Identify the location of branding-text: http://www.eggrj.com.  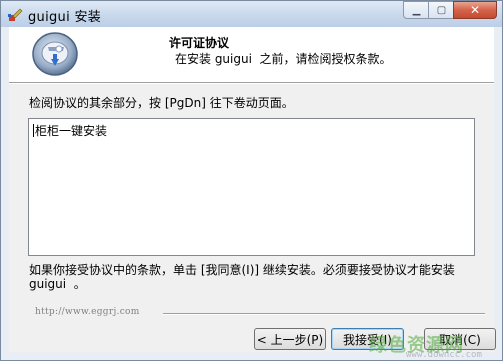
(87, 312).